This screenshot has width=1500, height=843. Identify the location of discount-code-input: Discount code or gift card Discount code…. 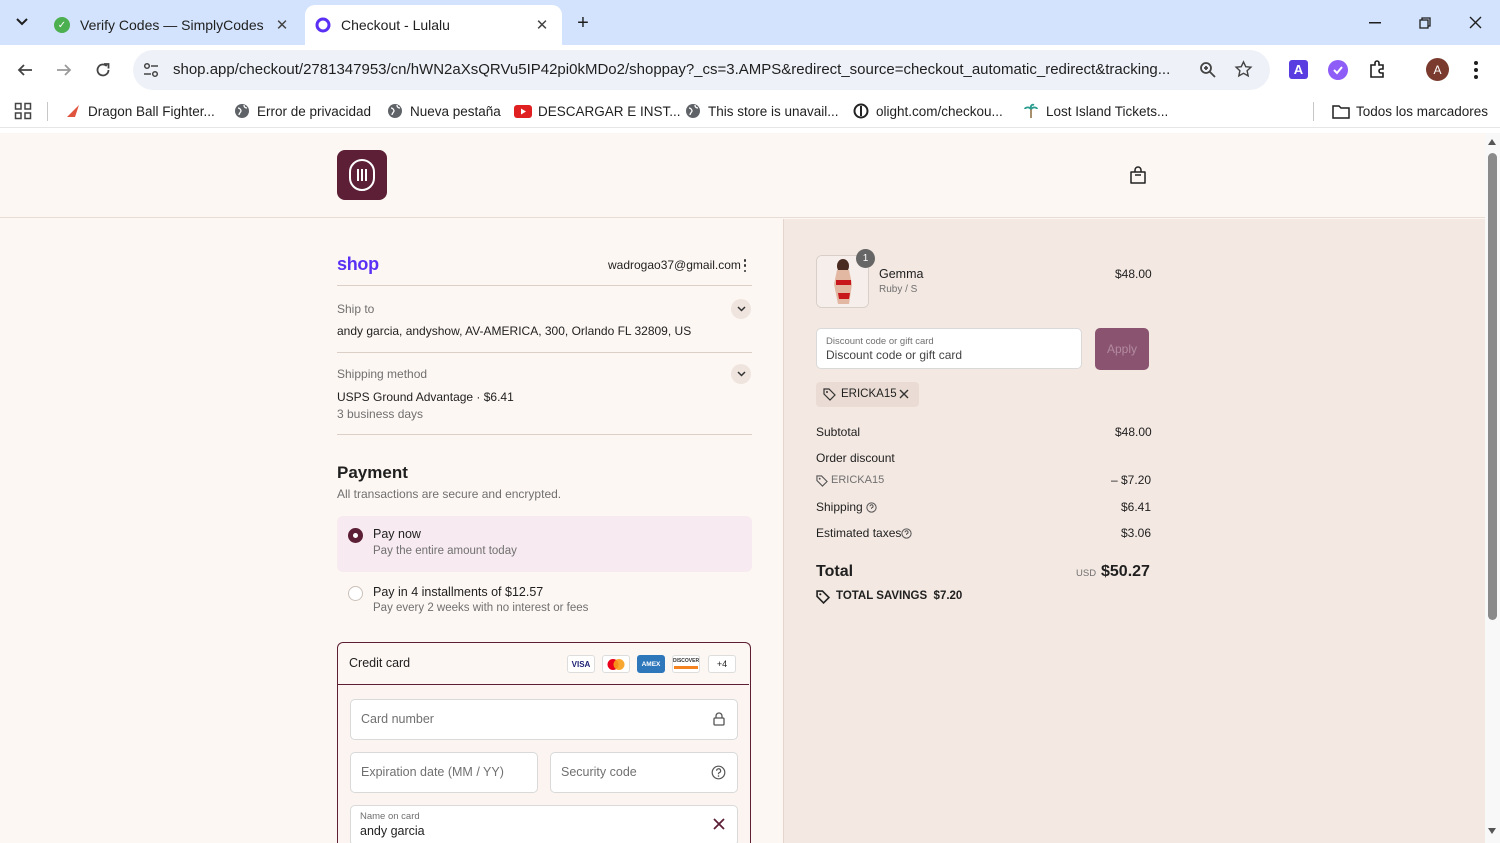
(949, 348).